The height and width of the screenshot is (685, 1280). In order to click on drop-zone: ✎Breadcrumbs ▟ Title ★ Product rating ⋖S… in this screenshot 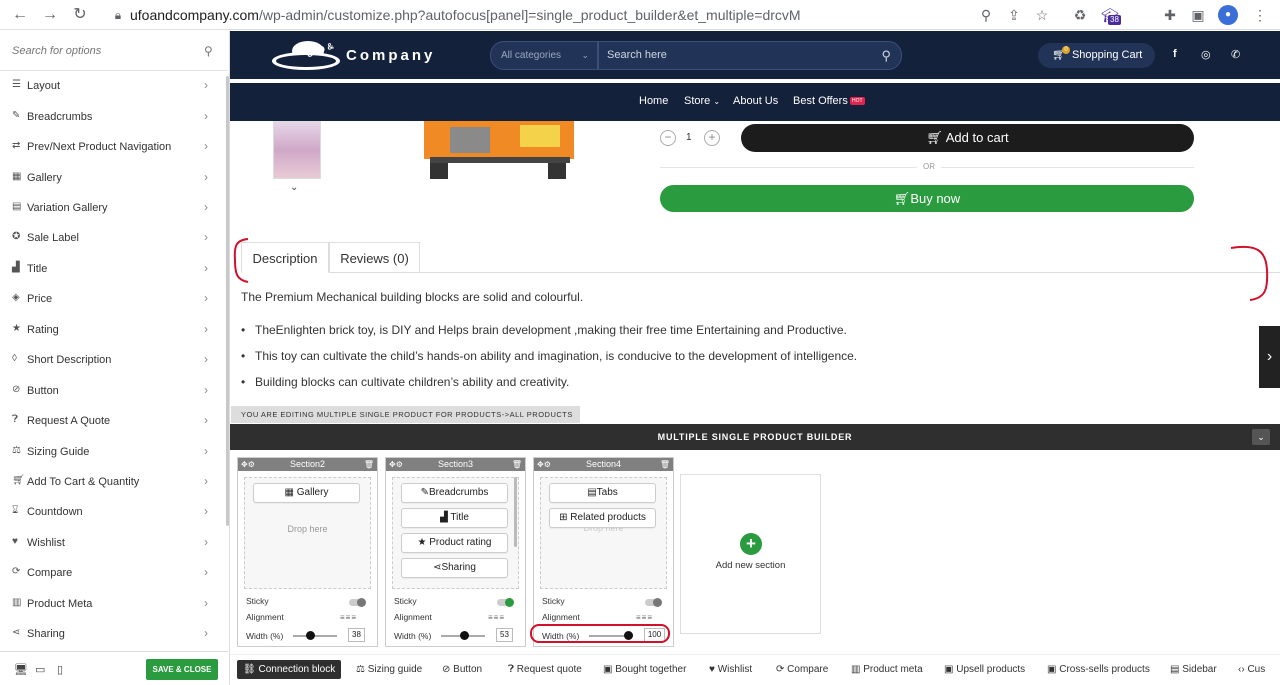, I will do `click(455, 533)`.